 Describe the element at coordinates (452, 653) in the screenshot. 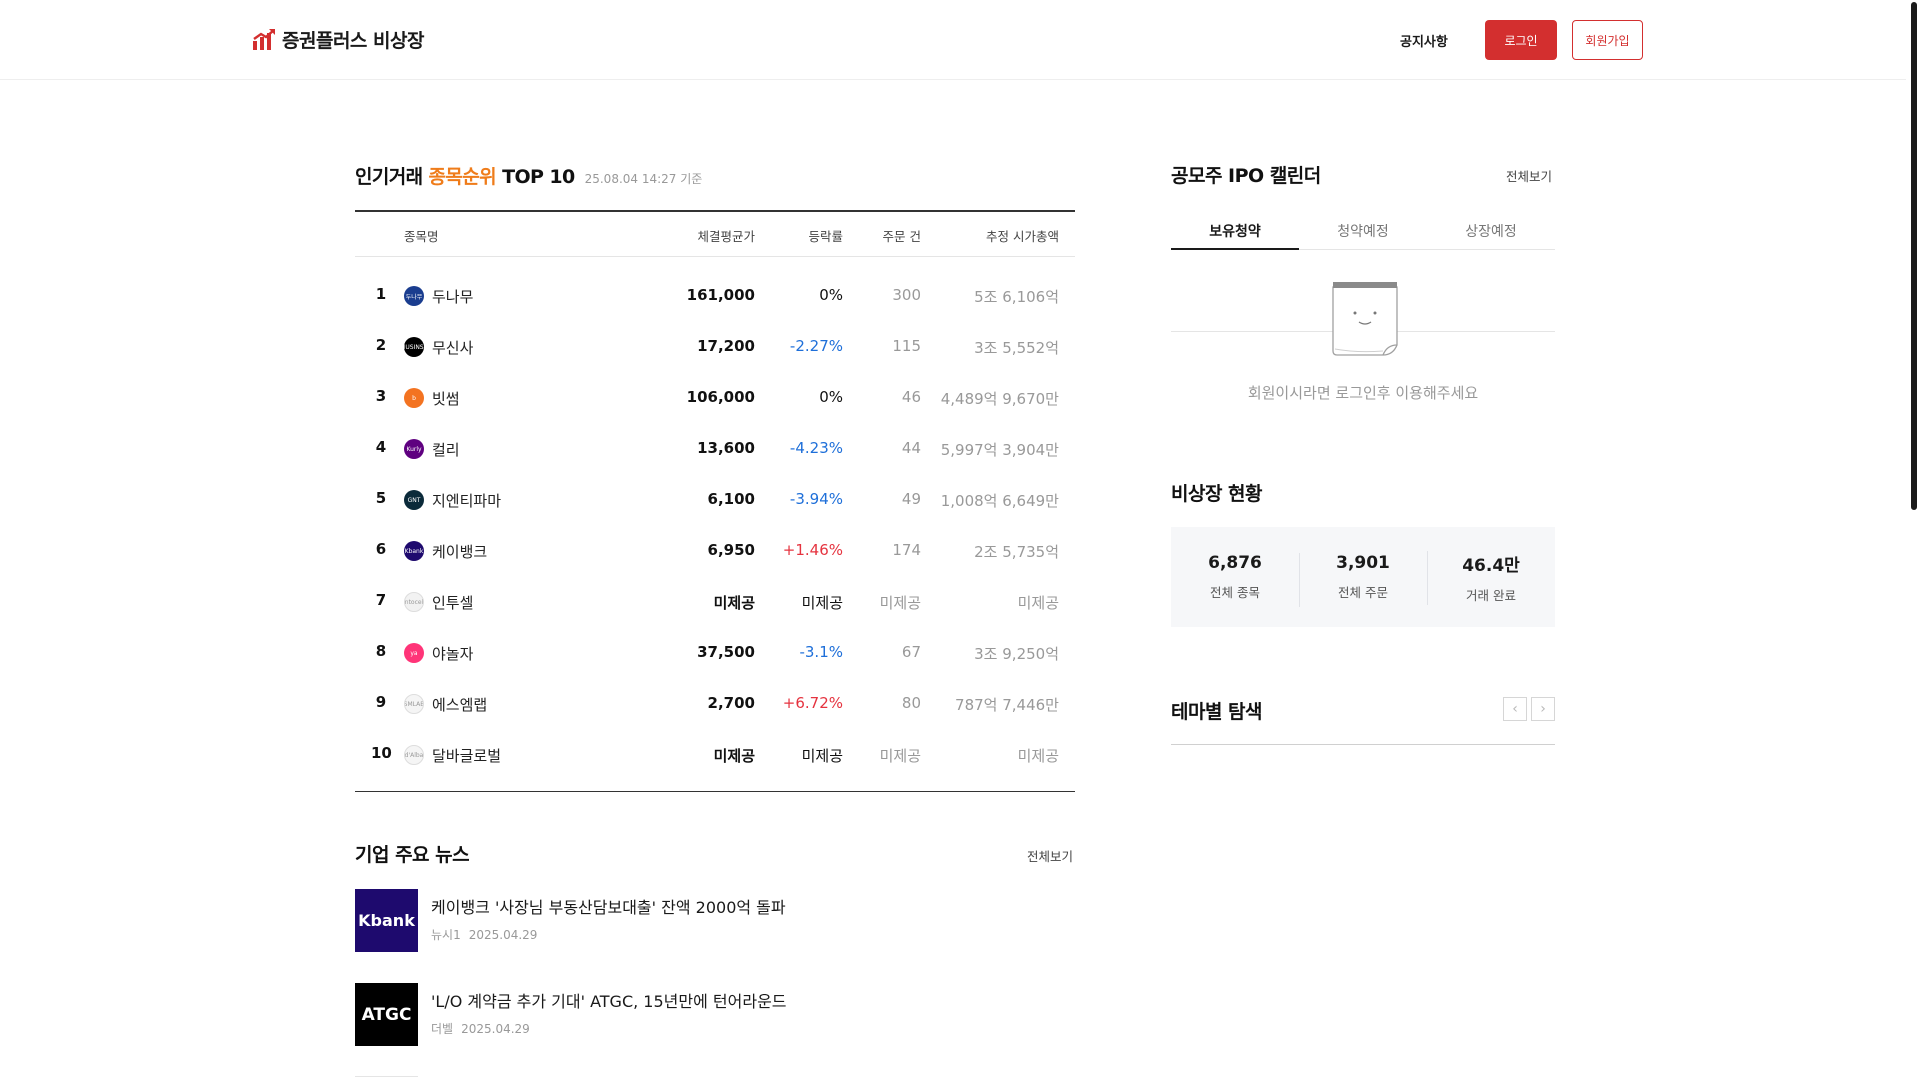

I see `company-name: 야놀자` at that location.